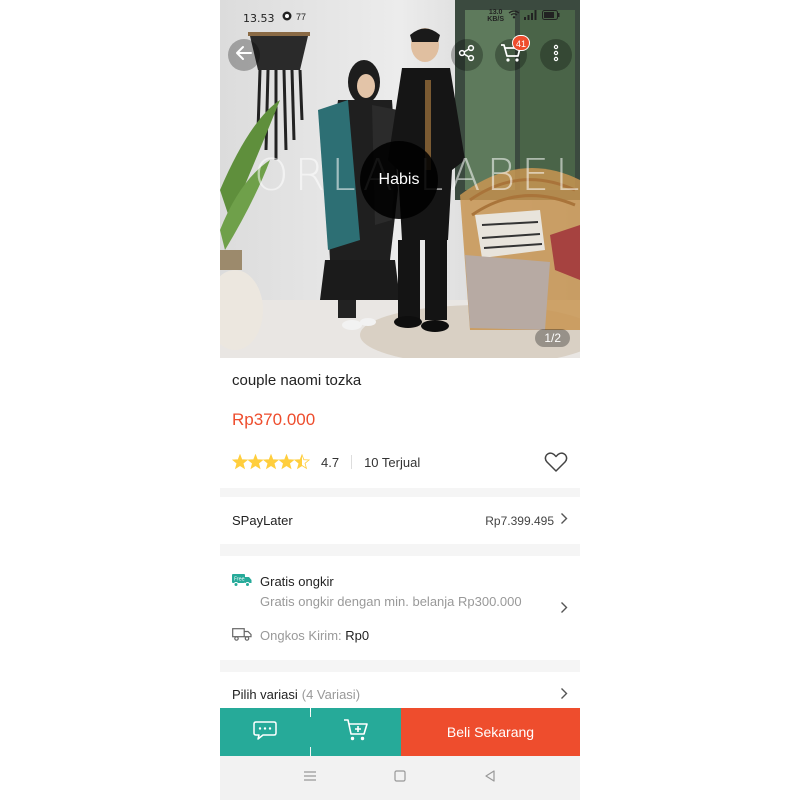  I want to click on back-arrow-icon, so click(244, 55).